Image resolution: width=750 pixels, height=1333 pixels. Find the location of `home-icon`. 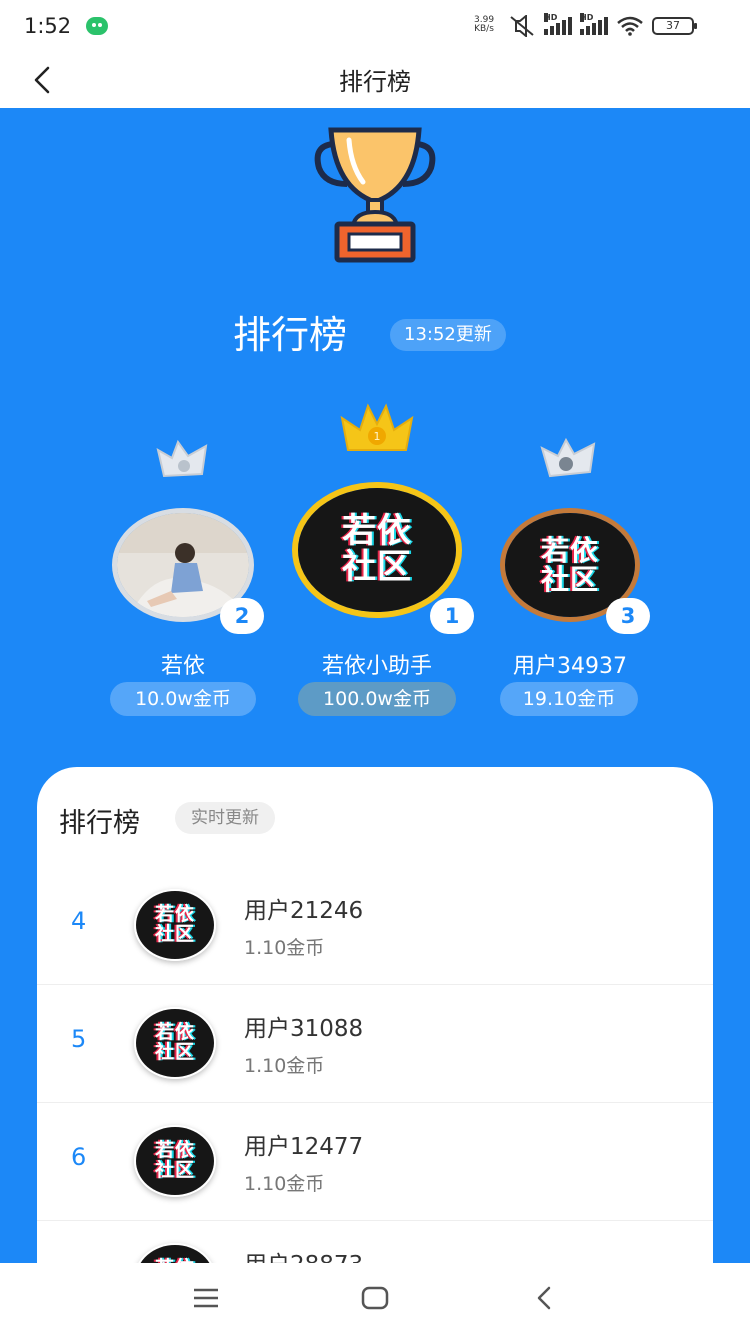

home-icon is located at coordinates (375, 1298).